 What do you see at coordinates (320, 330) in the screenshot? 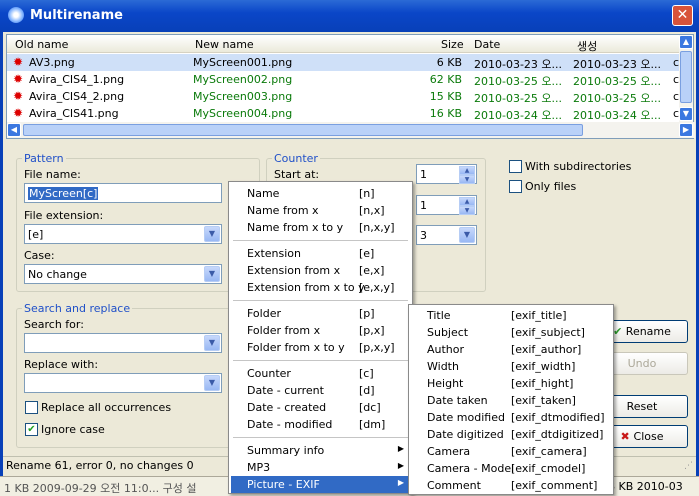
I see `menu-item-folder-from-x: Folder from x [p,x]` at bounding box center [320, 330].